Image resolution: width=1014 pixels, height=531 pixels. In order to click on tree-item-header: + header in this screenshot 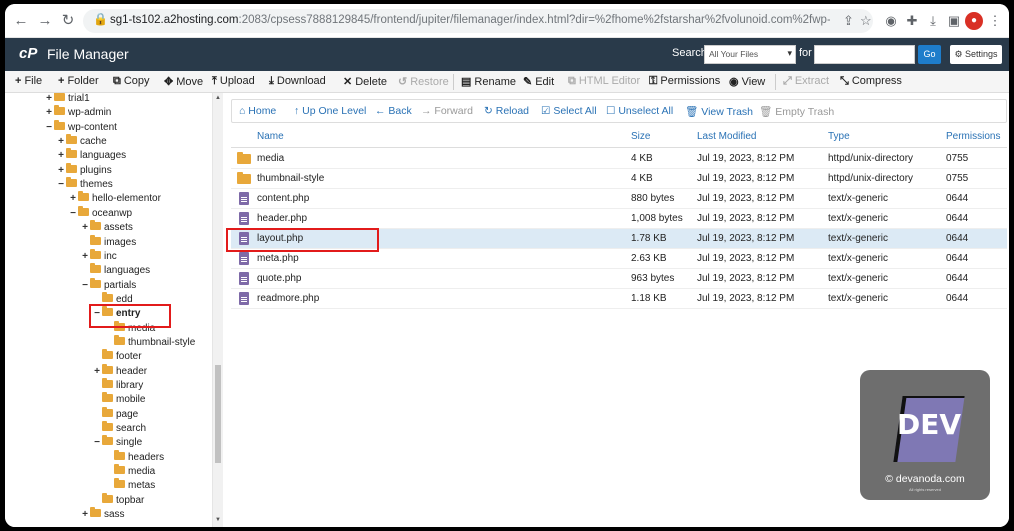, I will do `click(120, 371)`.